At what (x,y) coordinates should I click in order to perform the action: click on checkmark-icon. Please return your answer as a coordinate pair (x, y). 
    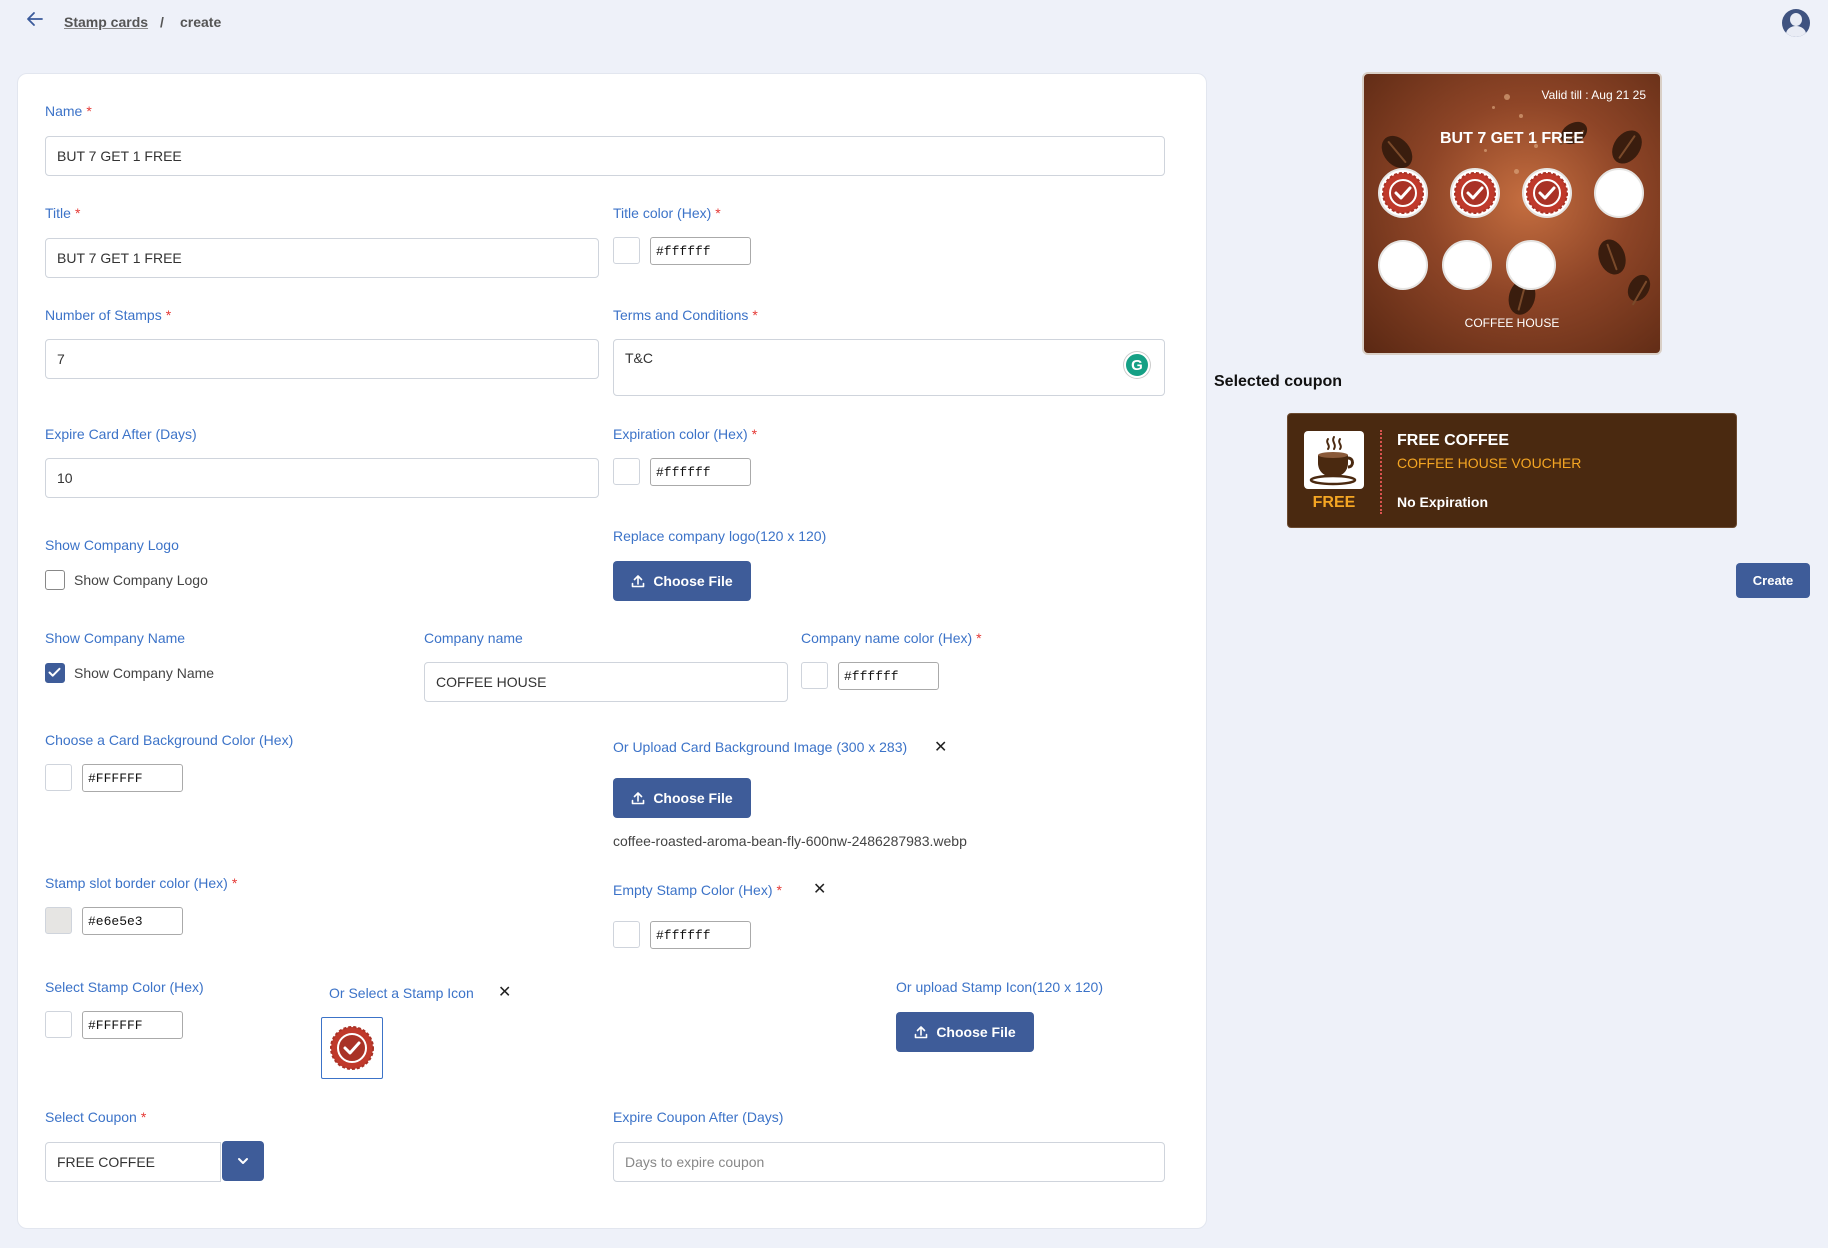
    Looking at the image, I should click on (54, 672).